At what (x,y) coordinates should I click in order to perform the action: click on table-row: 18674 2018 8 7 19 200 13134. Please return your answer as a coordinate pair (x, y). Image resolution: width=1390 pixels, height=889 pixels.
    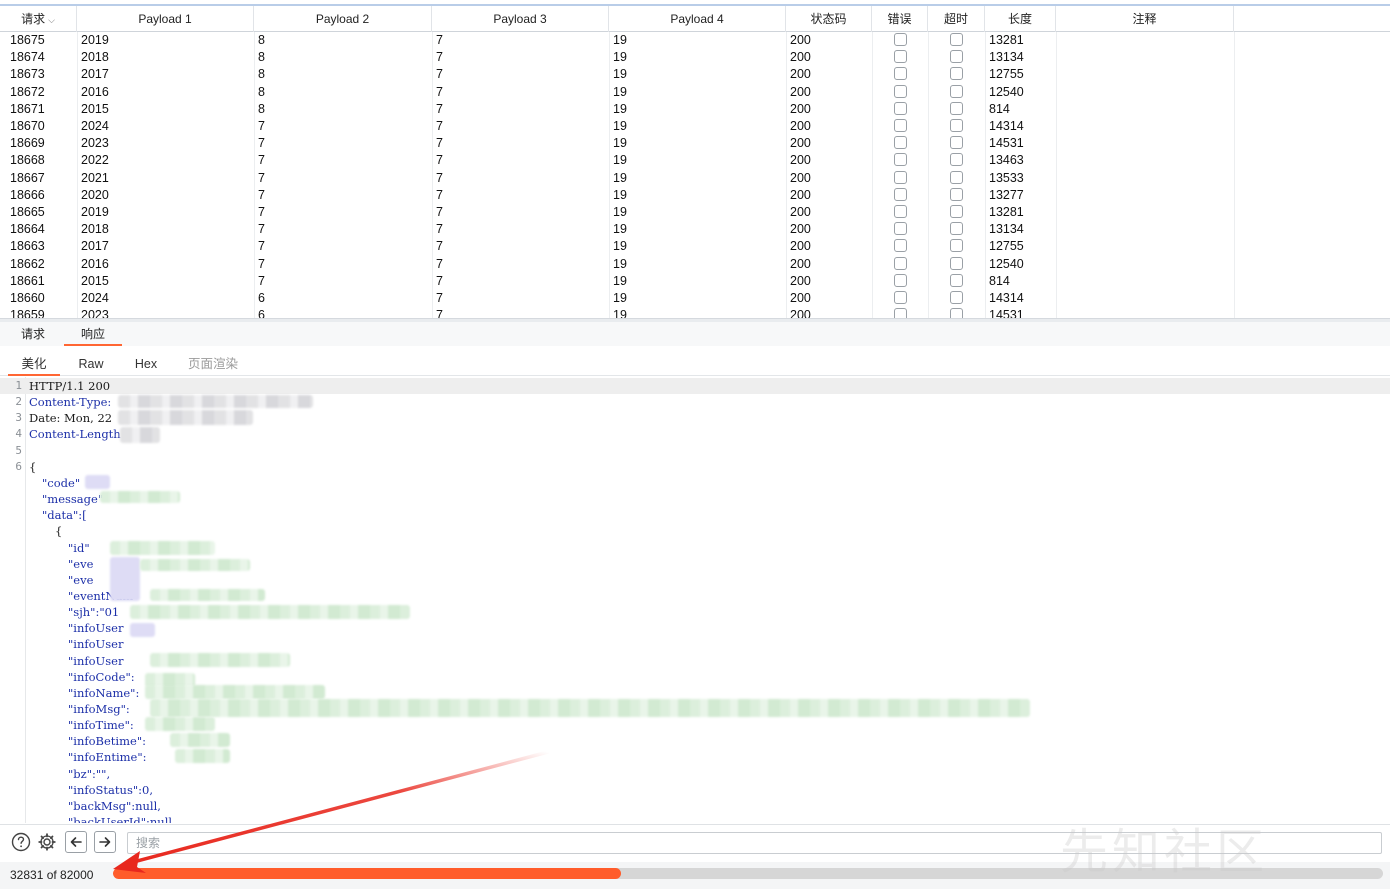
    Looking at the image, I should click on (695, 57).